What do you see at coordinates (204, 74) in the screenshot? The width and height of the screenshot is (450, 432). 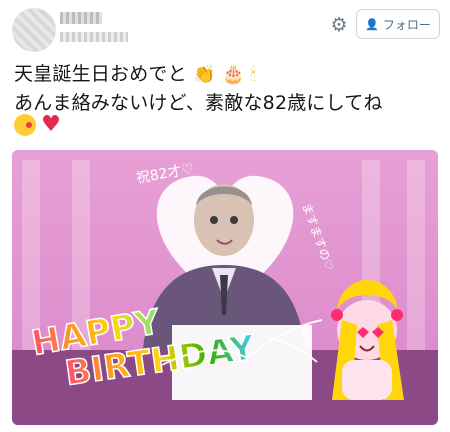 I see `clap-icon: 👏` at bounding box center [204, 74].